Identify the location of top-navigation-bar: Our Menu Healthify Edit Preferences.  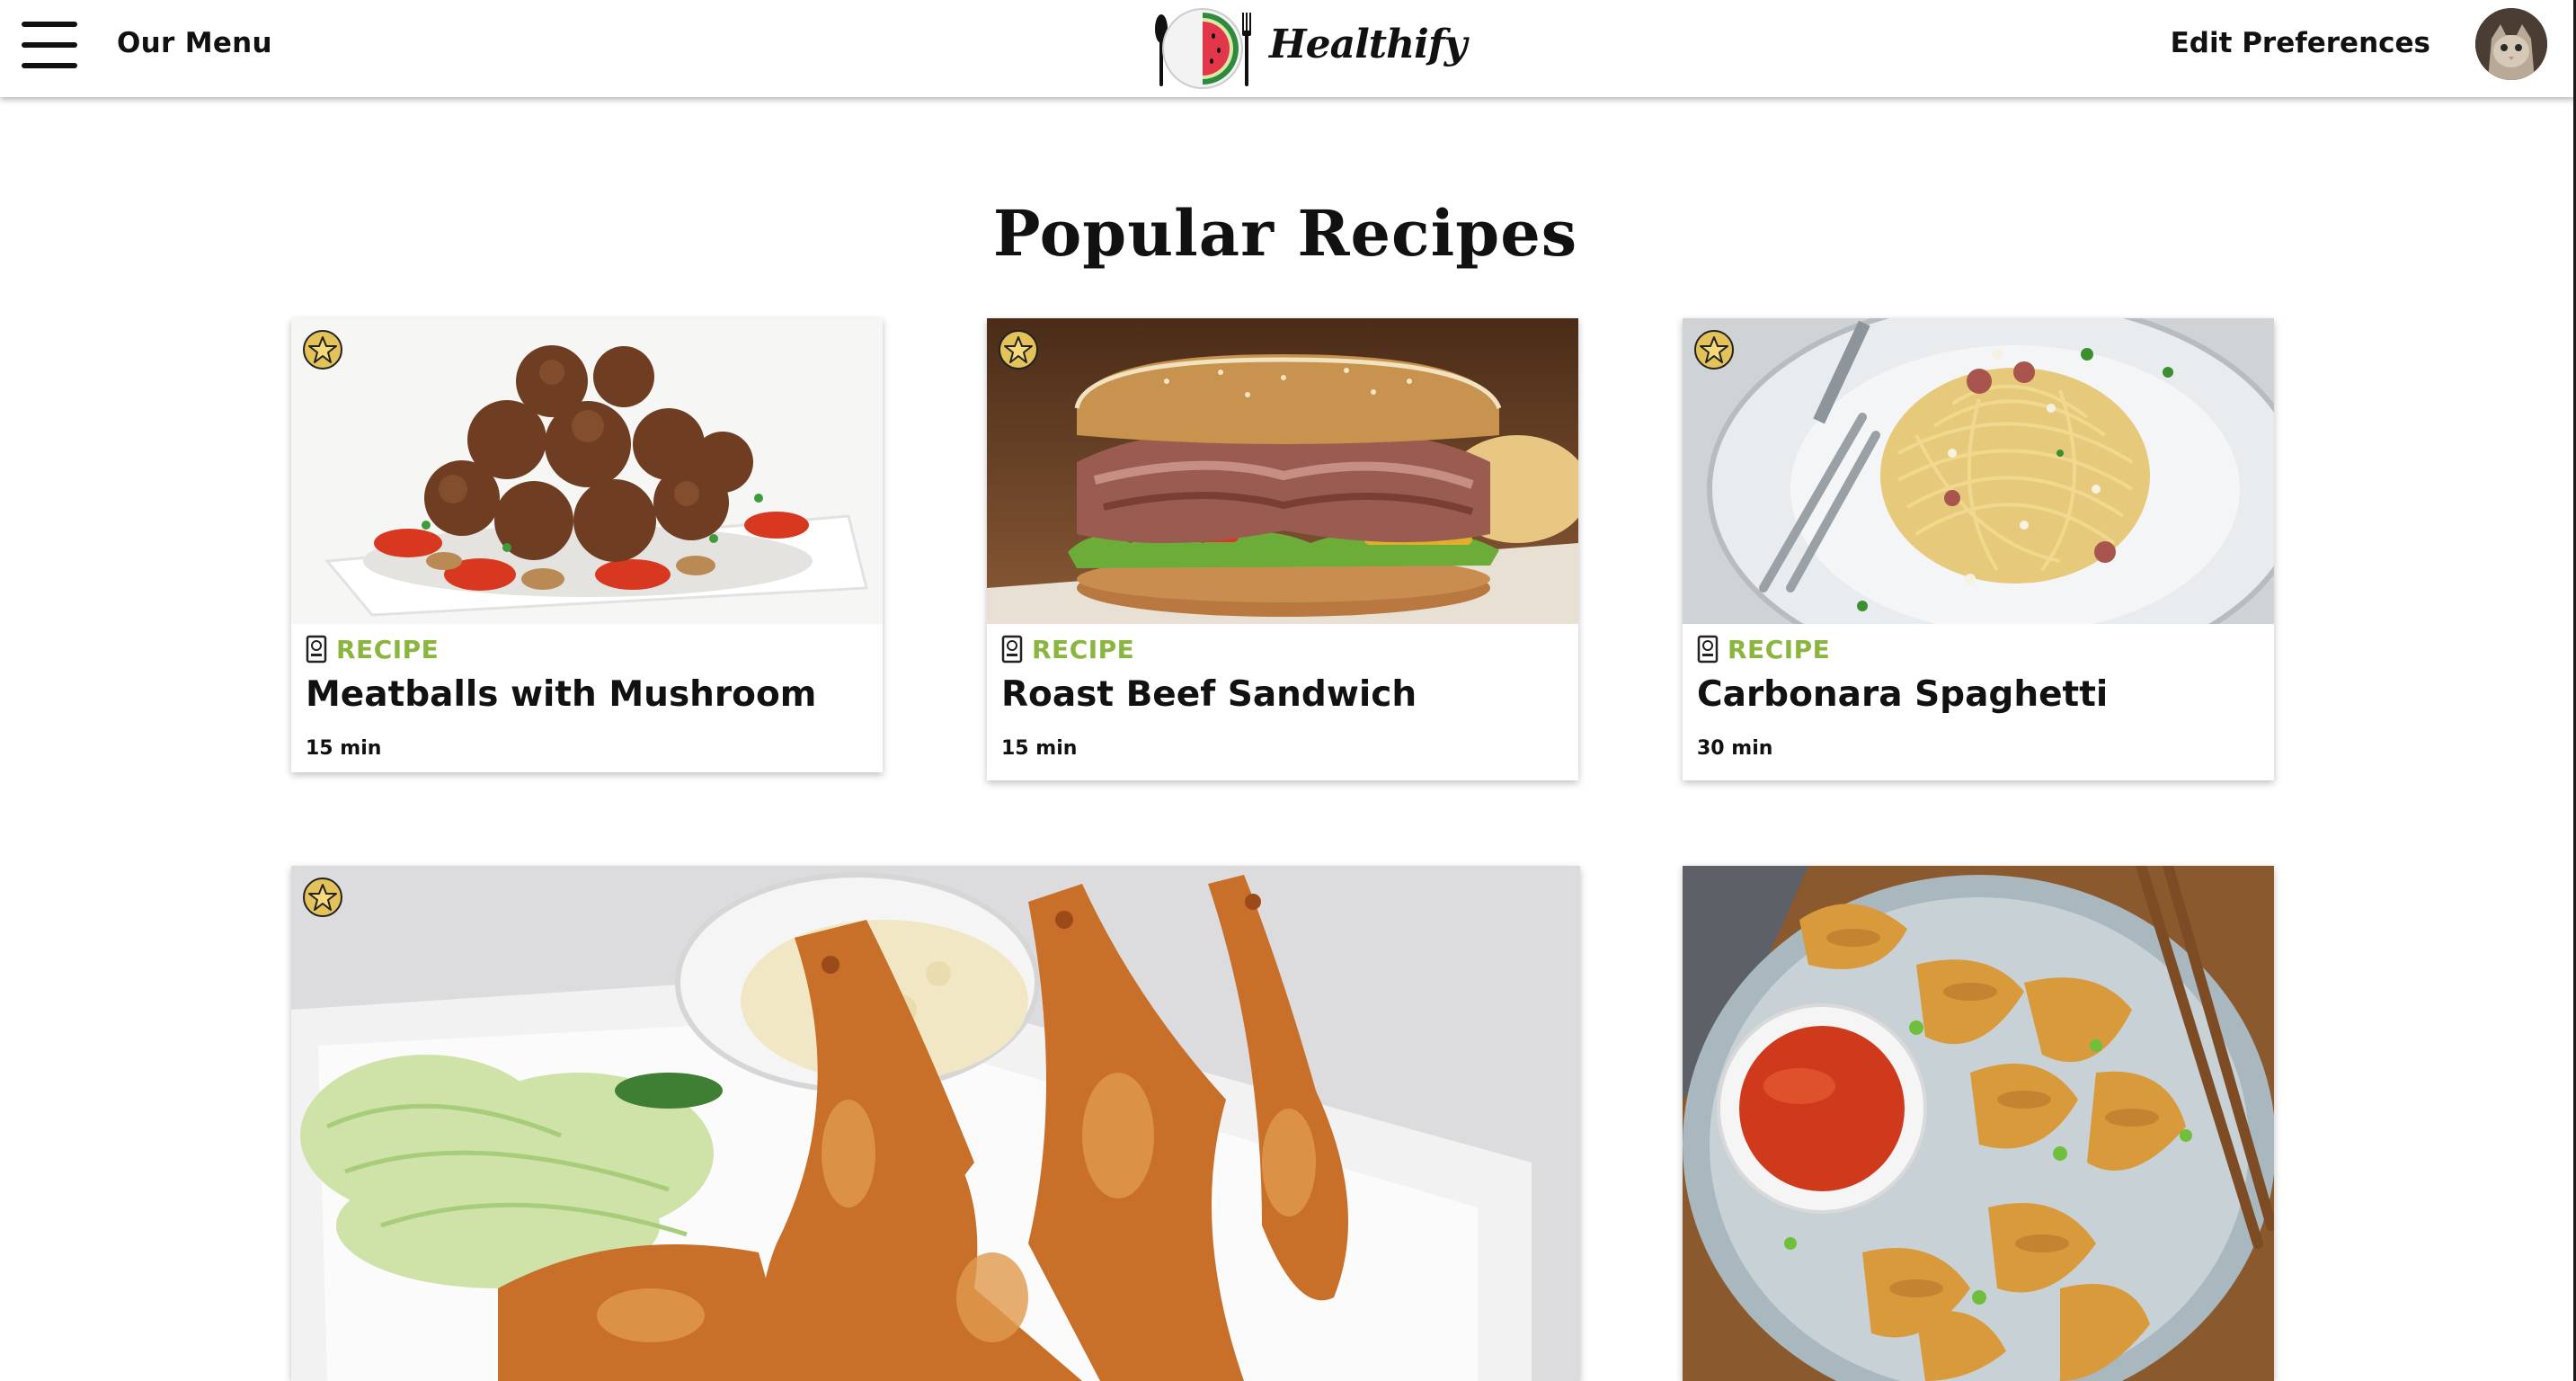
(1288, 48).